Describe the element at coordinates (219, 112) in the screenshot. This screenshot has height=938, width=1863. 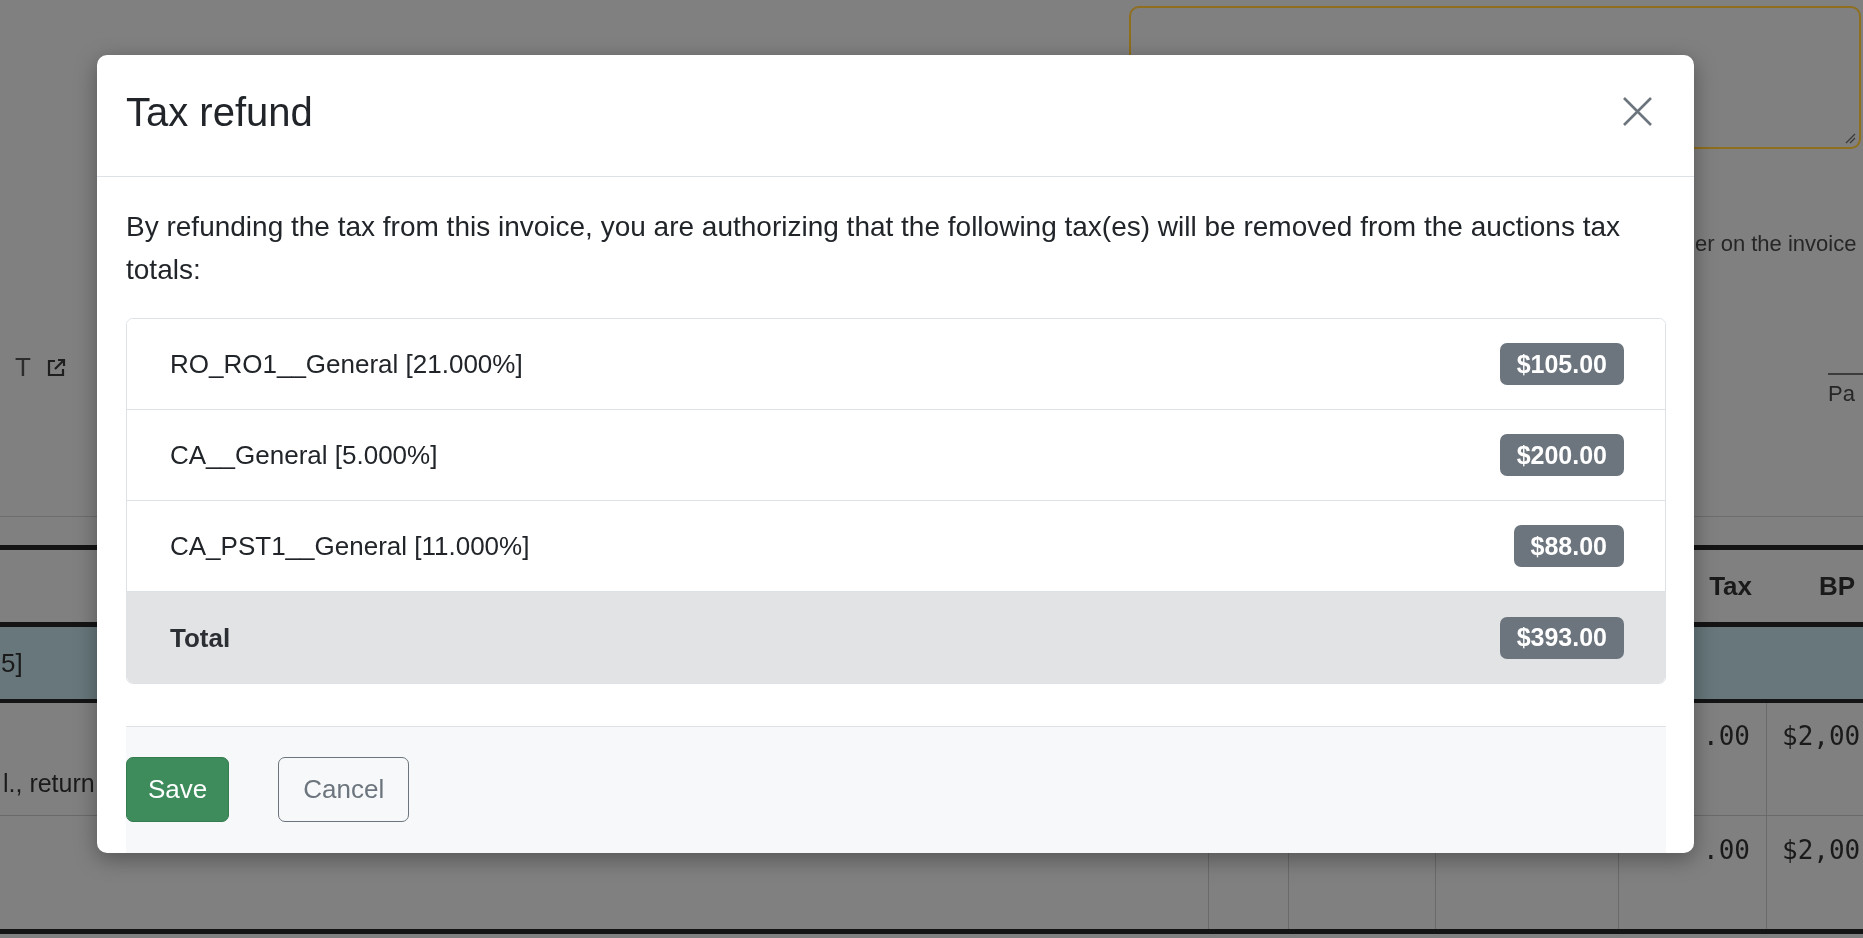
I see `modal-title: Tax refund` at that location.